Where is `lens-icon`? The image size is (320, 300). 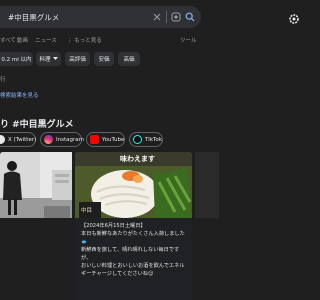 lens-icon is located at coordinates (176, 17).